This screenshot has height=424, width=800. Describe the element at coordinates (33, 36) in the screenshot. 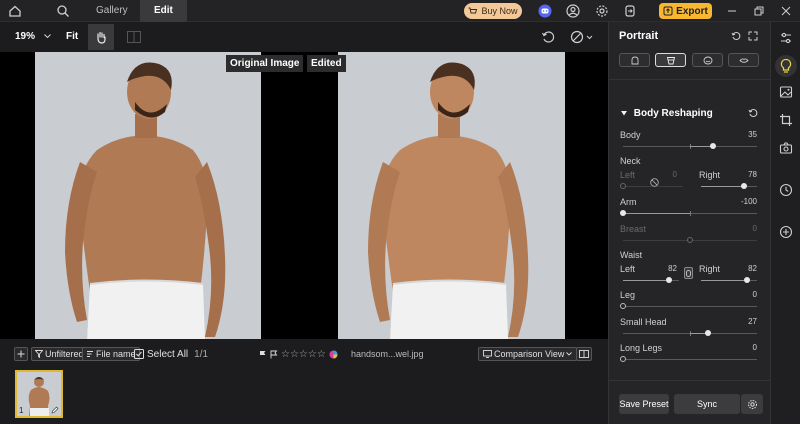

I see `zoom-level: 19%` at that location.